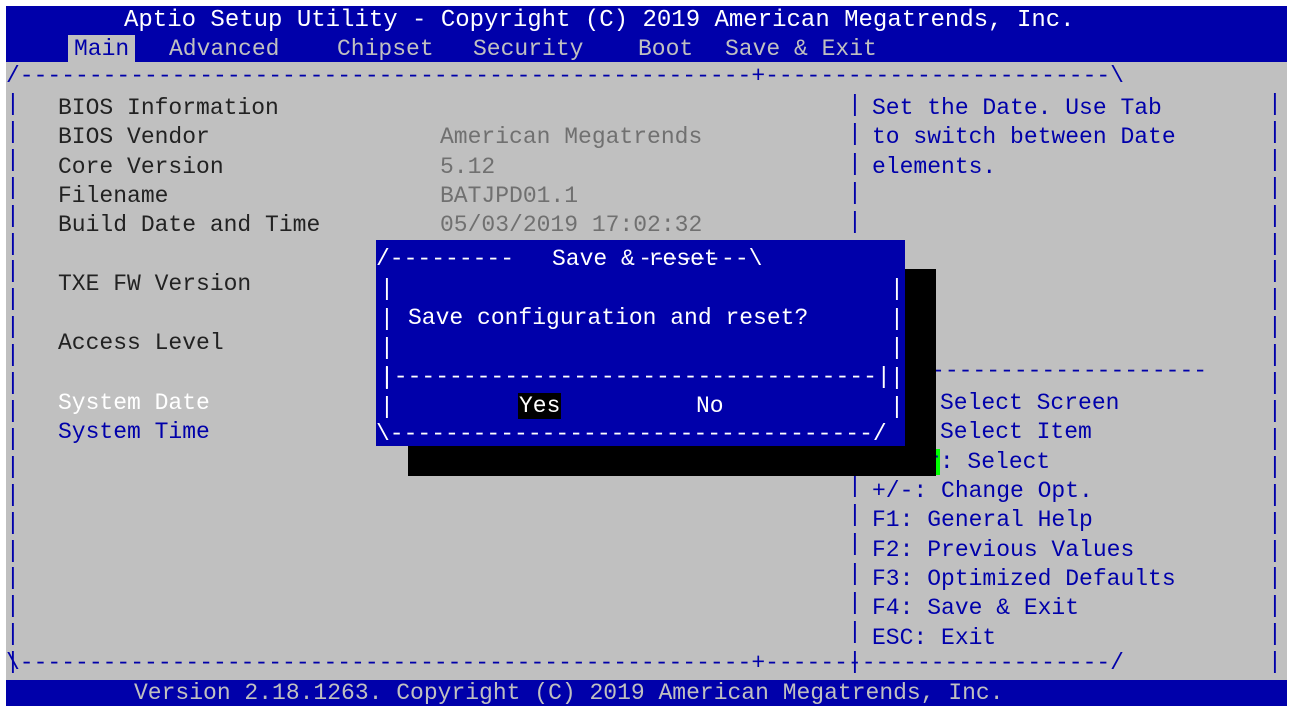 Image resolution: width=1293 pixels, height=706 pixels. What do you see at coordinates (1003, 550) in the screenshot?
I see `key-f2-previous: F2: Previous Values` at bounding box center [1003, 550].